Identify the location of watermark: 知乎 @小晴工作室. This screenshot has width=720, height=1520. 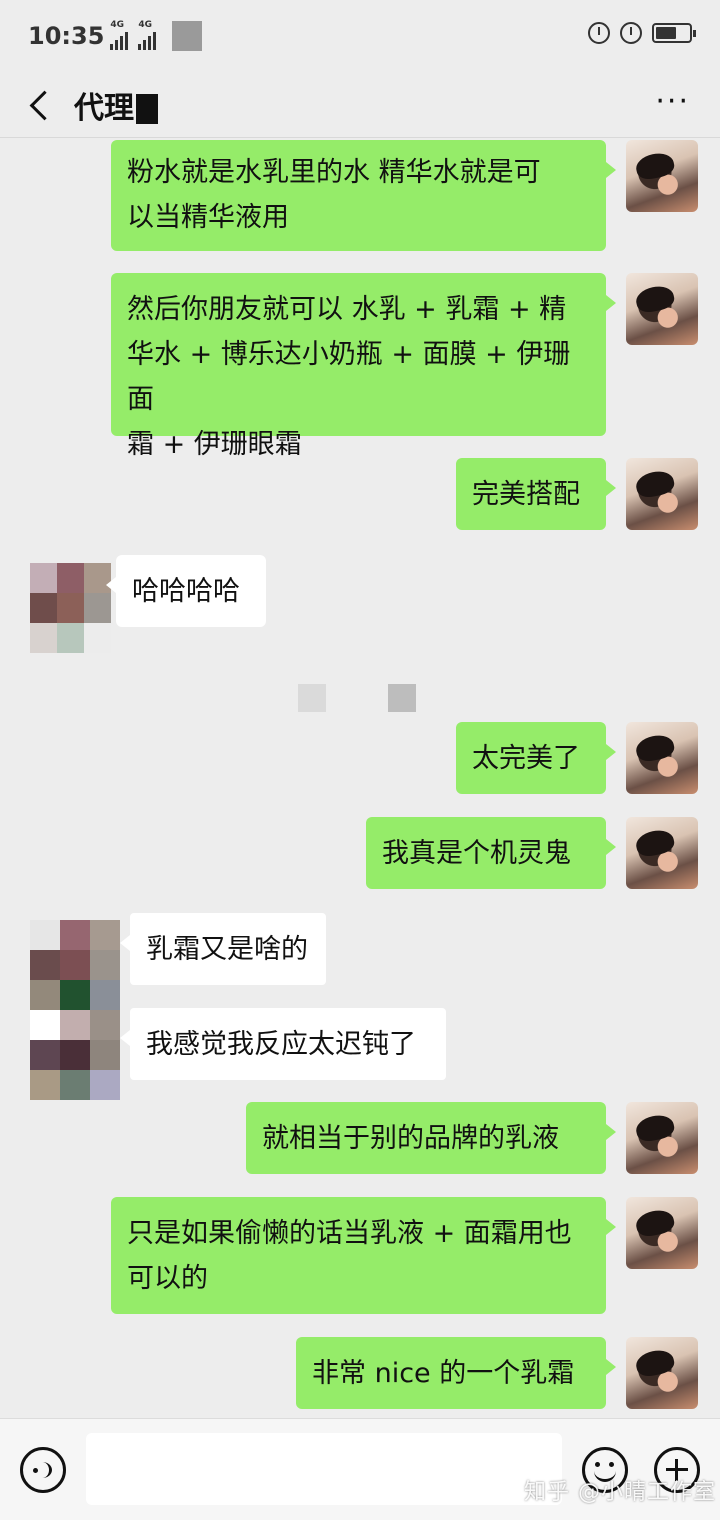
(620, 1492).